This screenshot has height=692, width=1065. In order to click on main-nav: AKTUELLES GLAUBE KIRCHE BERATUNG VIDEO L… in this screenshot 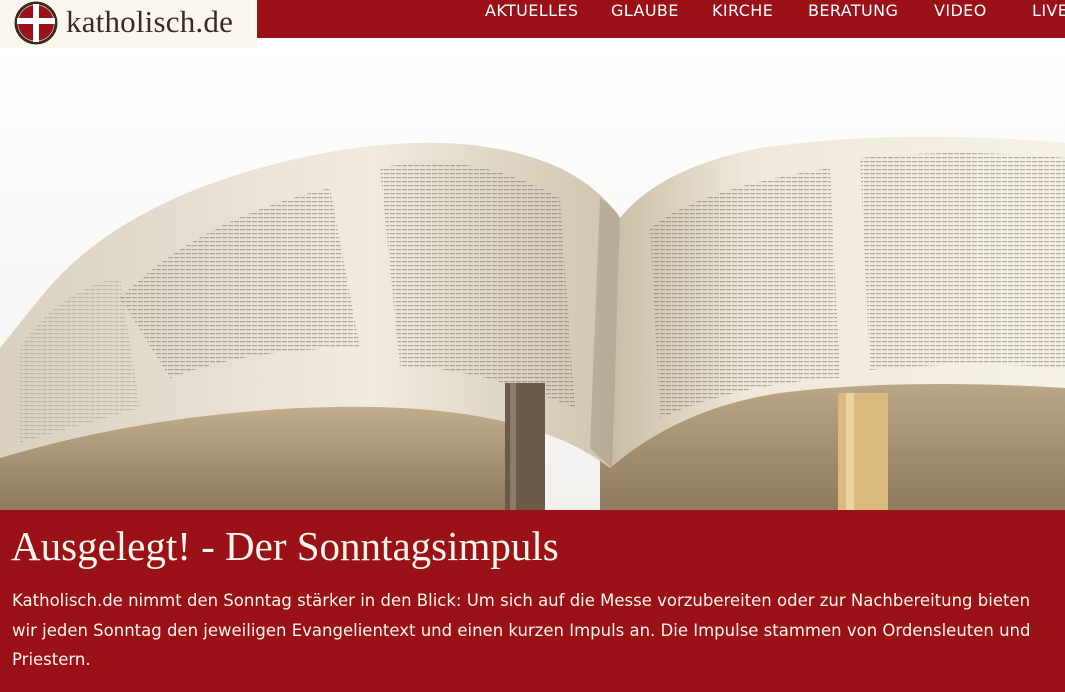, I will do `click(532, 19)`.